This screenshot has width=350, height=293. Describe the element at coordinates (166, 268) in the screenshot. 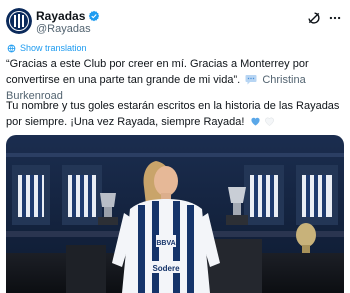

I see `jersey-sponsor-bottom: Sodere` at that location.